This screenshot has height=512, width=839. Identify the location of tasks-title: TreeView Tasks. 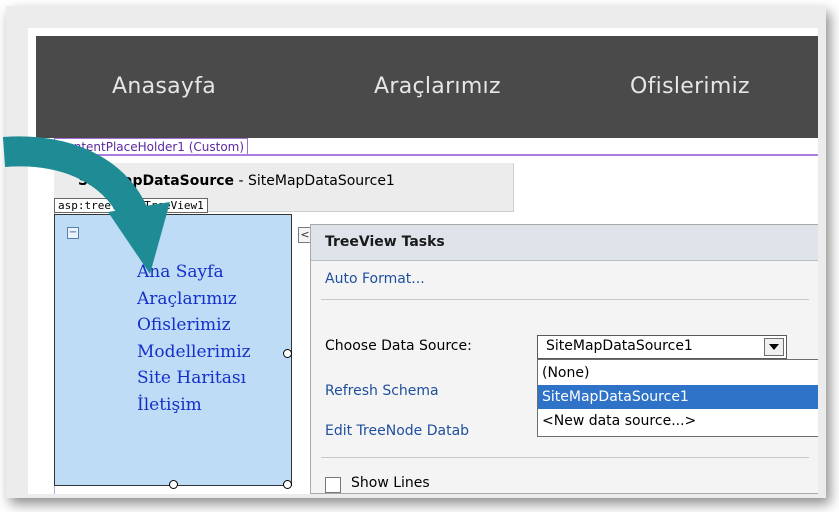
(564, 243).